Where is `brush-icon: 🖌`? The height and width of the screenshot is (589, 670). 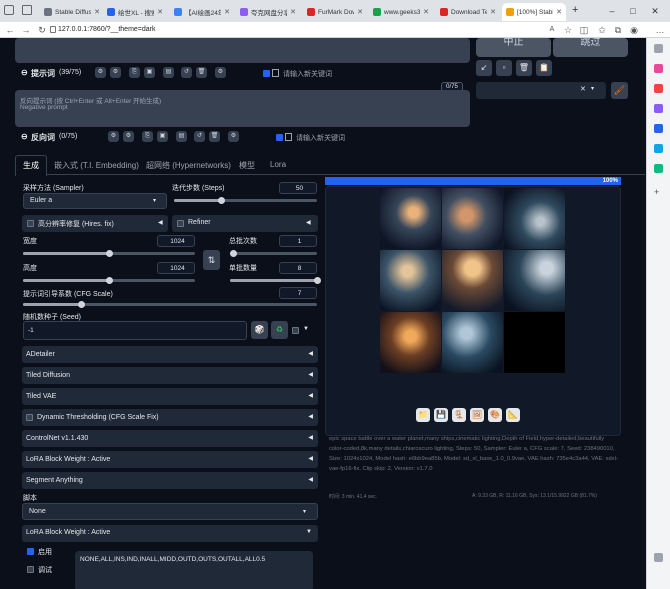
brush-icon: 🖌 is located at coordinates (619, 90).